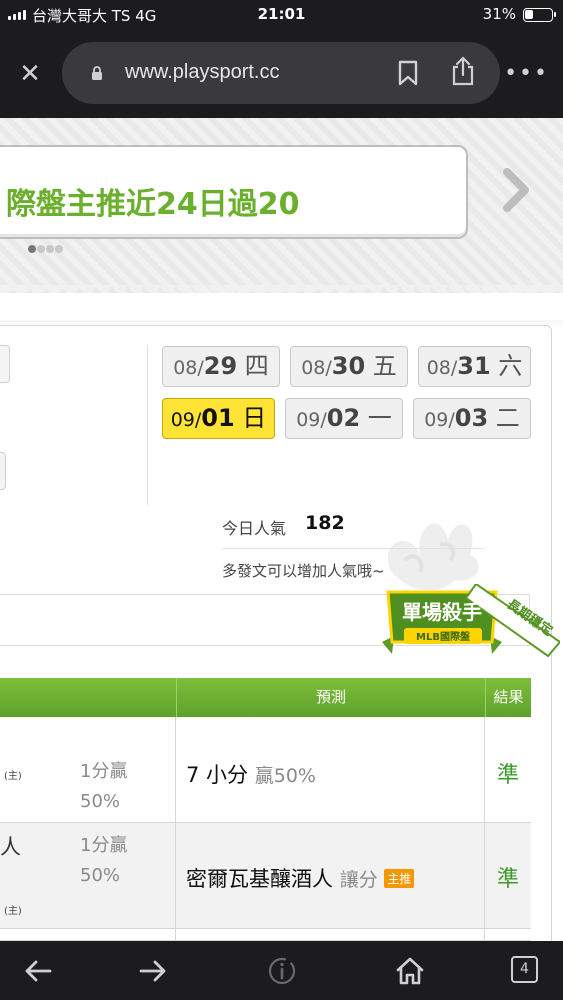 This screenshot has height=1000, width=563. Describe the element at coordinates (330, 697) in the screenshot. I see `header-predict: 預測` at that location.